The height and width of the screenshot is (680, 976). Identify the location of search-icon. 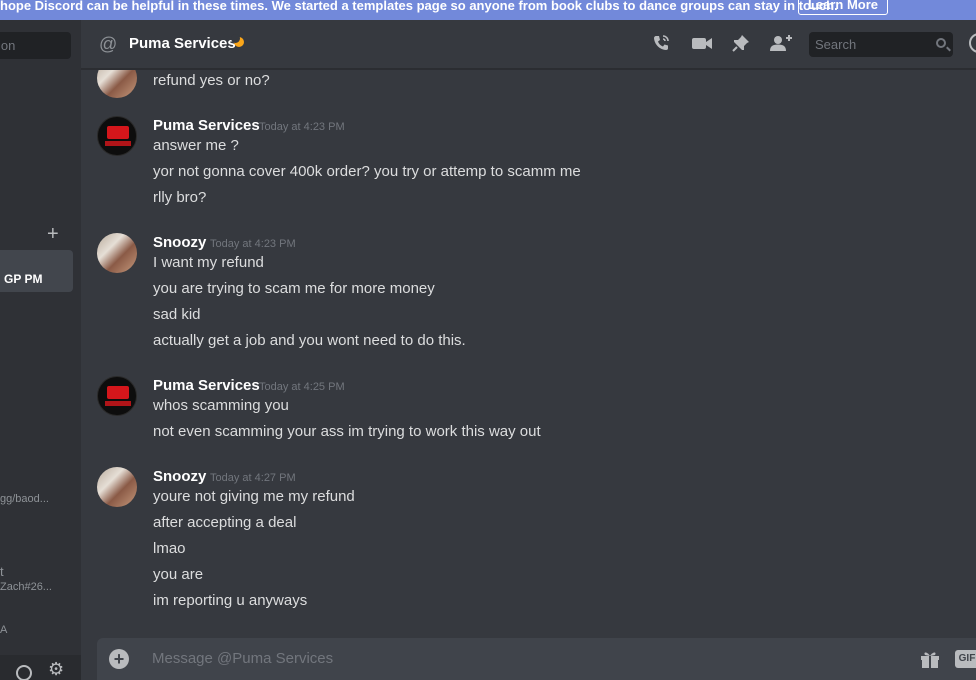
(941, 43).